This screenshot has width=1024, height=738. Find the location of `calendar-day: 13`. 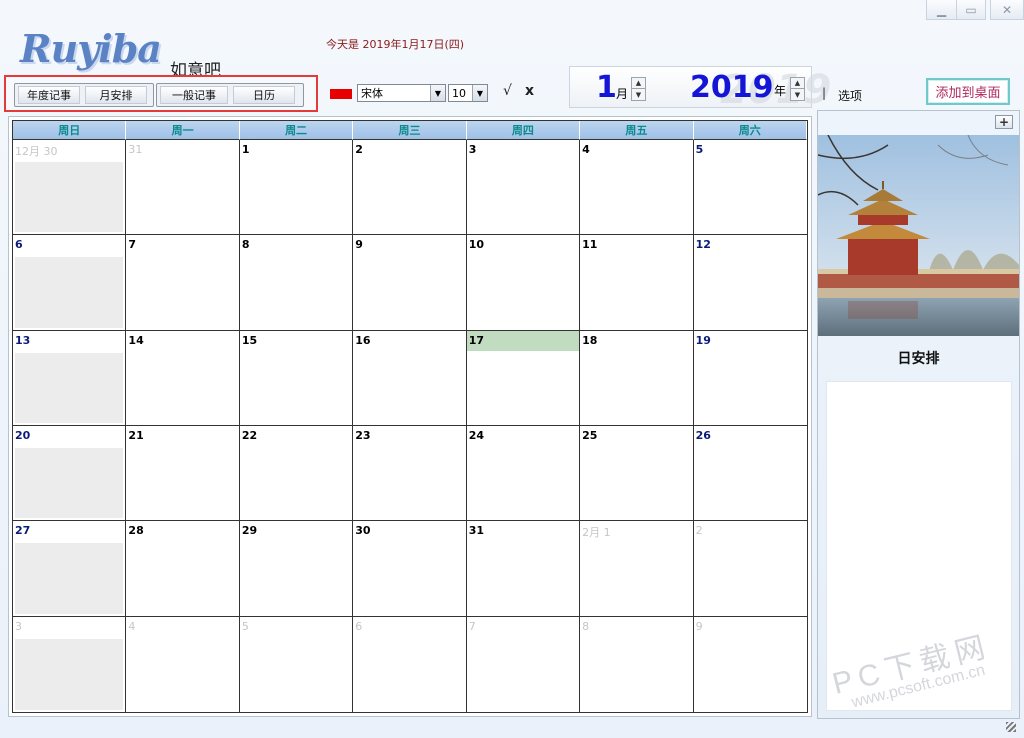

calendar-day: 13 is located at coordinates (70, 378).